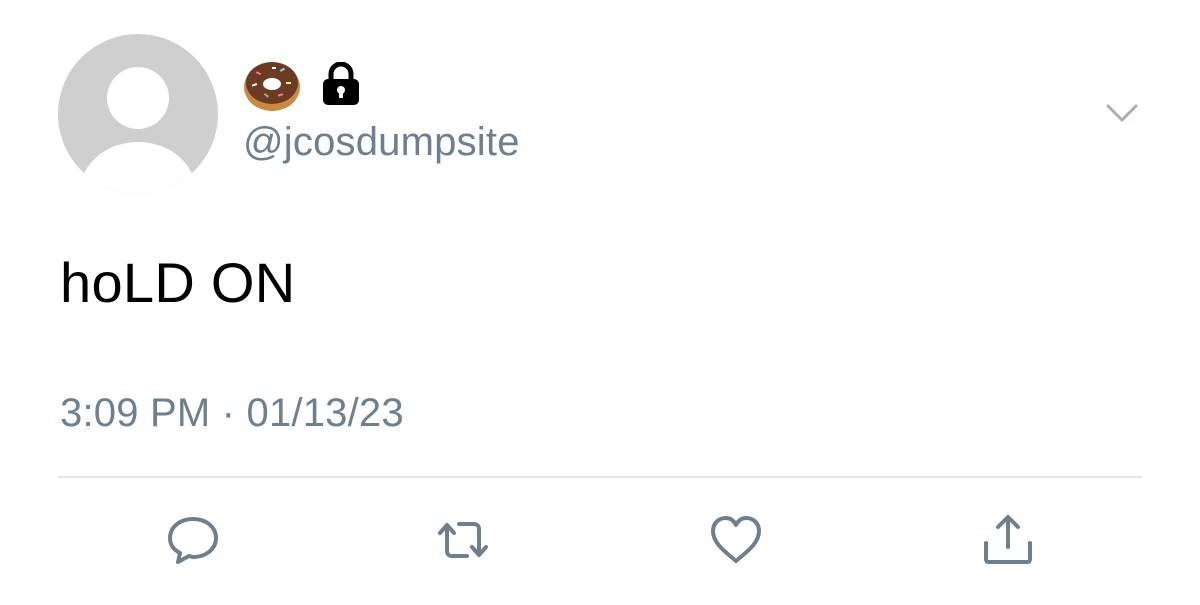 The height and width of the screenshot is (605, 1200). I want to click on retweet-icon, so click(463, 540).